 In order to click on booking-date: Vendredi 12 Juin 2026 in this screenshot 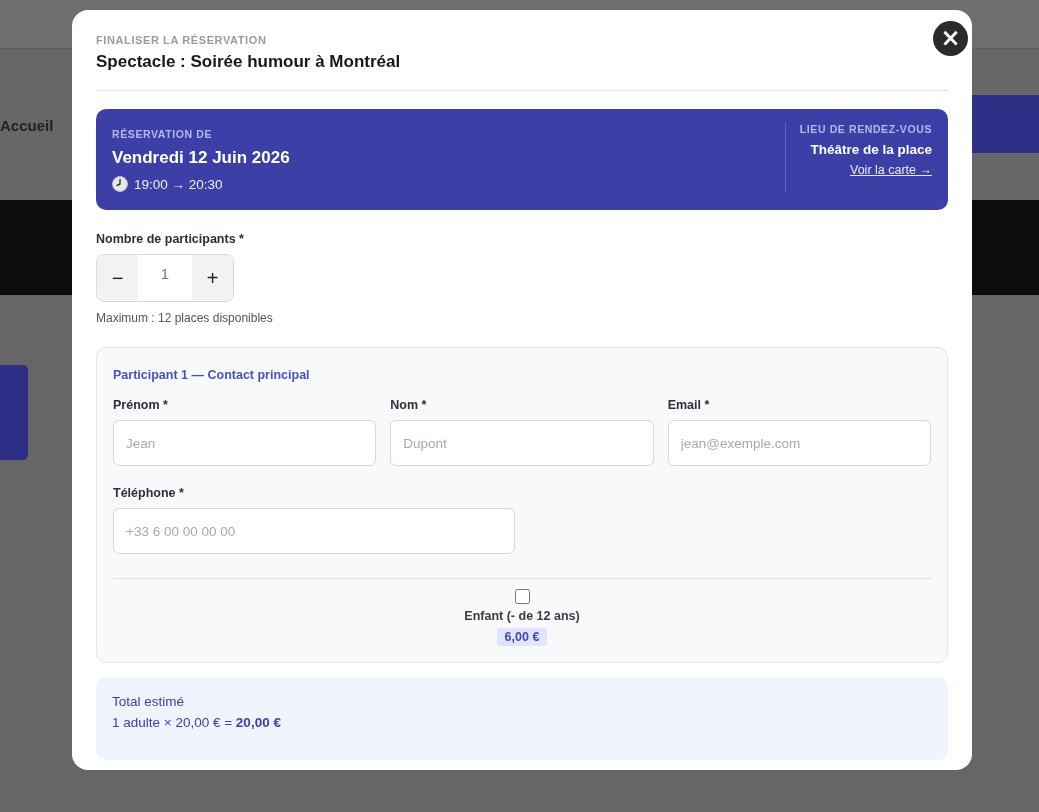, I will do `click(201, 158)`.